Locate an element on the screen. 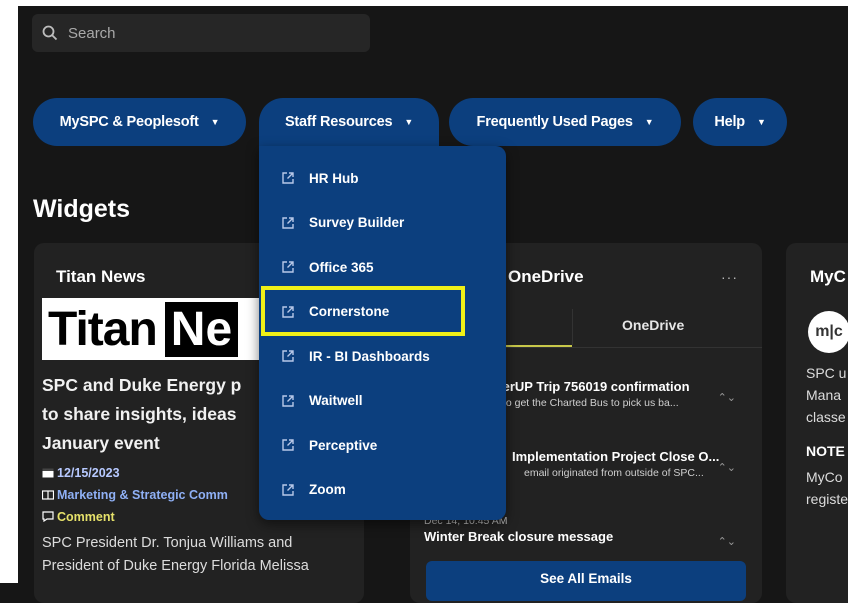 The width and height of the screenshot is (848, 603). logo-text-left: Titan is located at coordinates (103, 329).